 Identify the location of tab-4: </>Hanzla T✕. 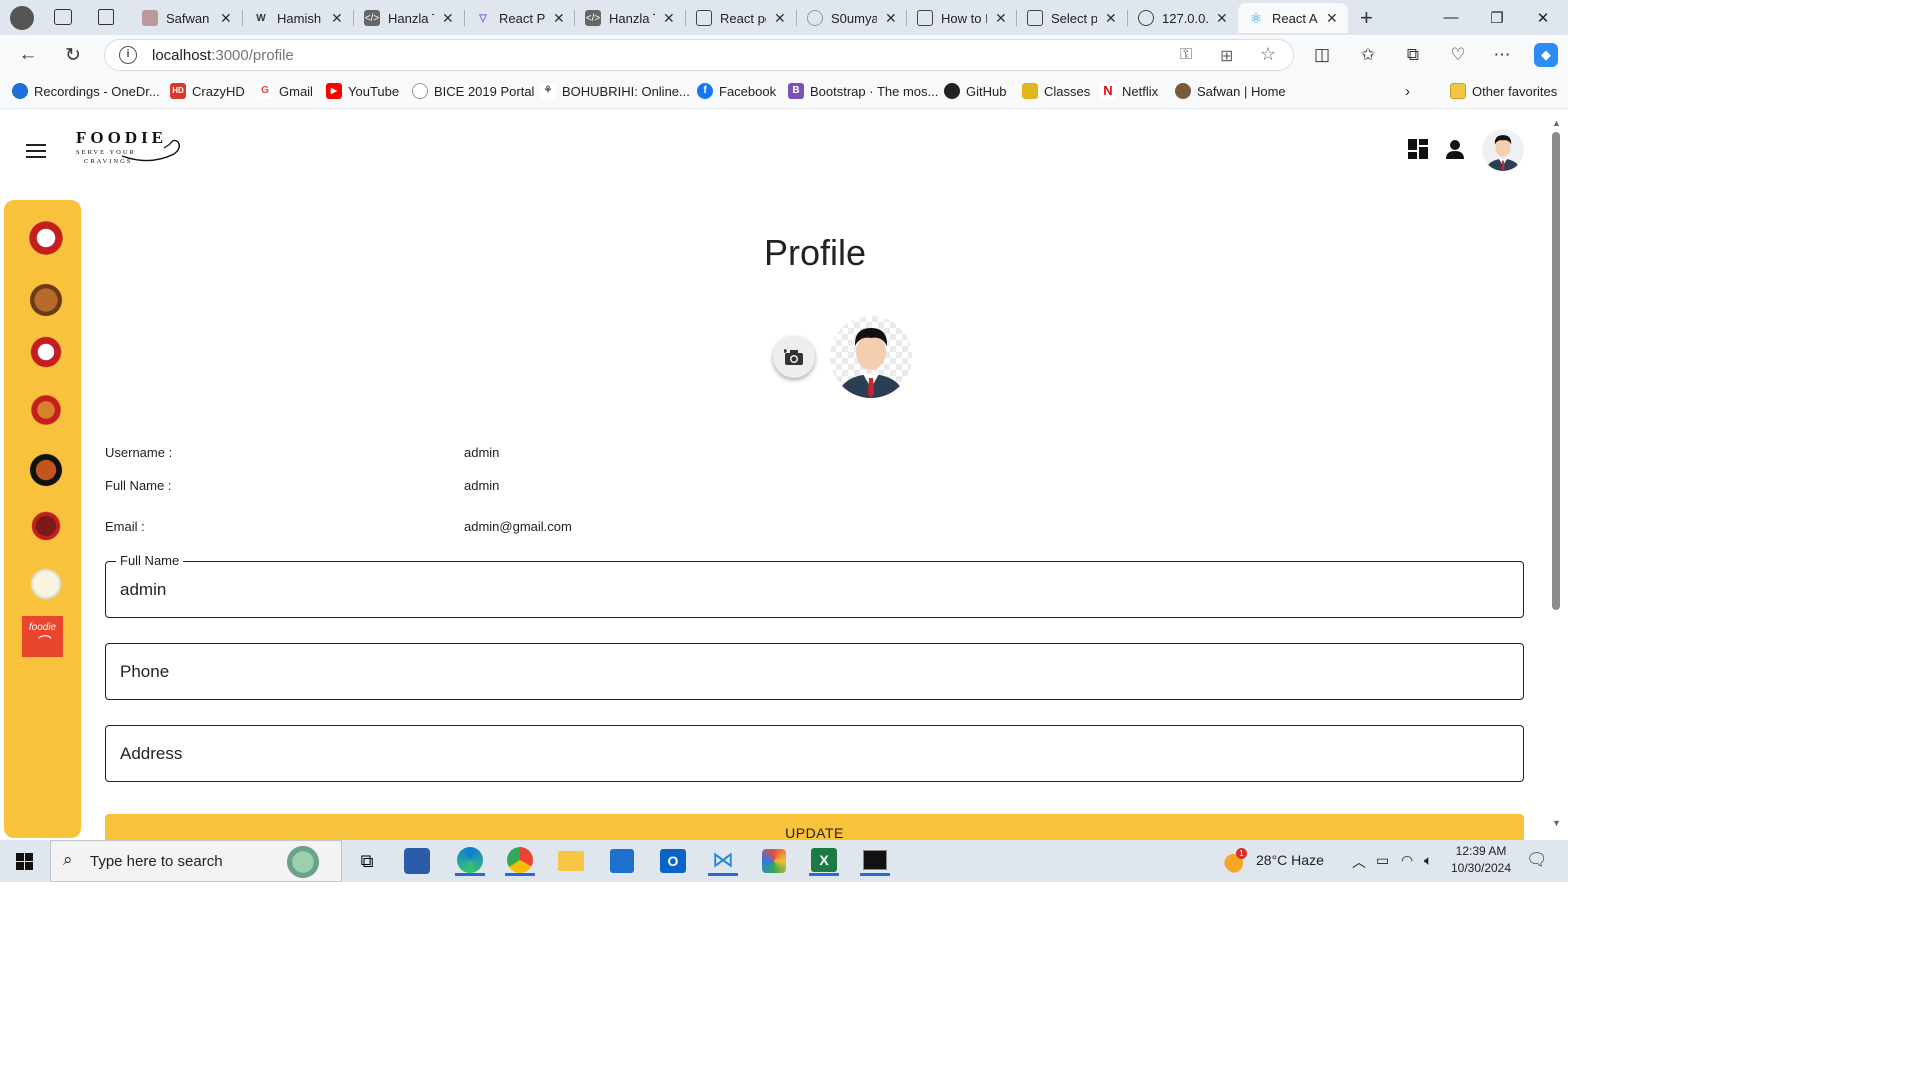
(625, 18).